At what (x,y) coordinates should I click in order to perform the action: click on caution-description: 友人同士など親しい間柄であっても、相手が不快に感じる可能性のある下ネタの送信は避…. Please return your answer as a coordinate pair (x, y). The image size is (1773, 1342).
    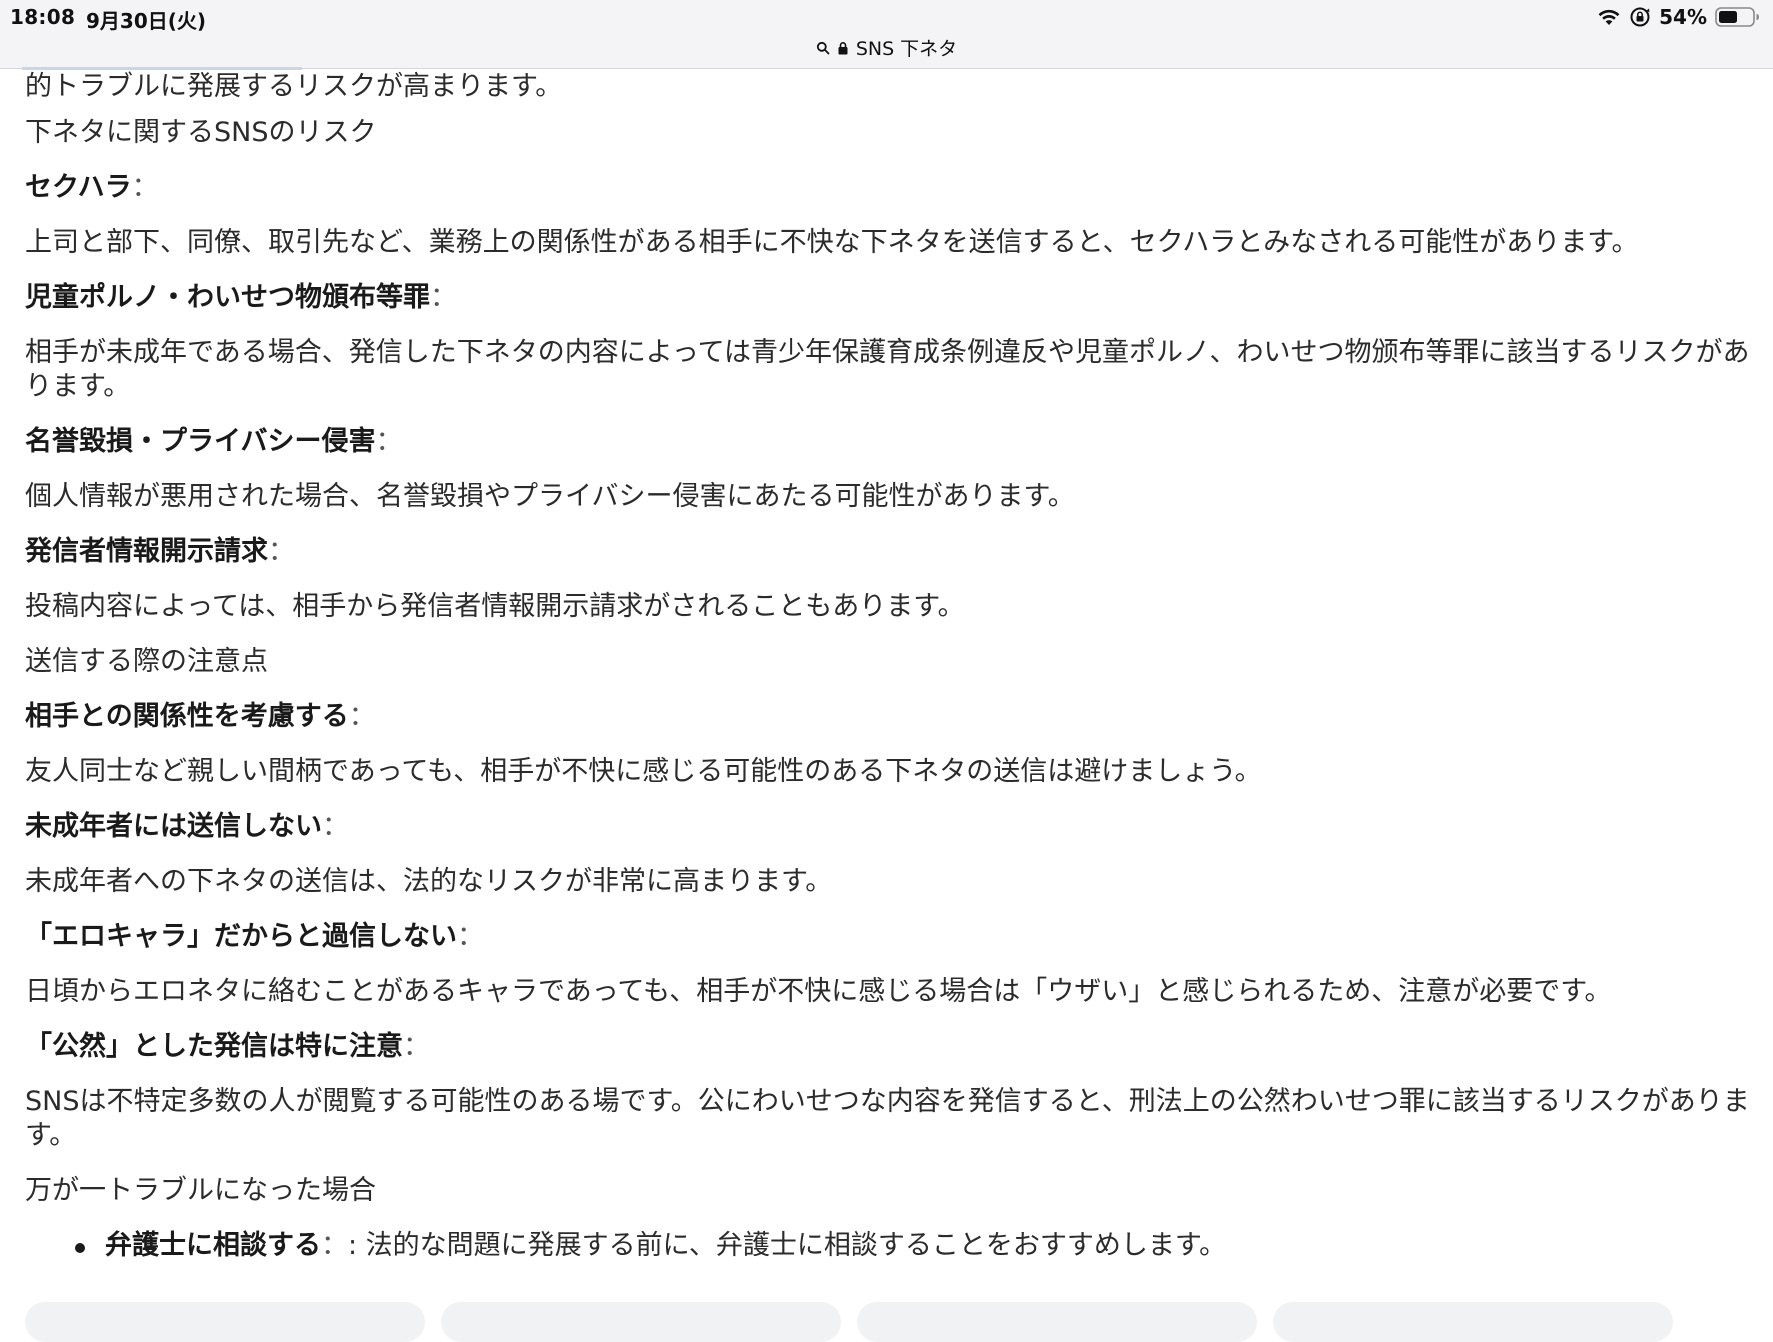
    Looking at the image, I should click on (643, 771).